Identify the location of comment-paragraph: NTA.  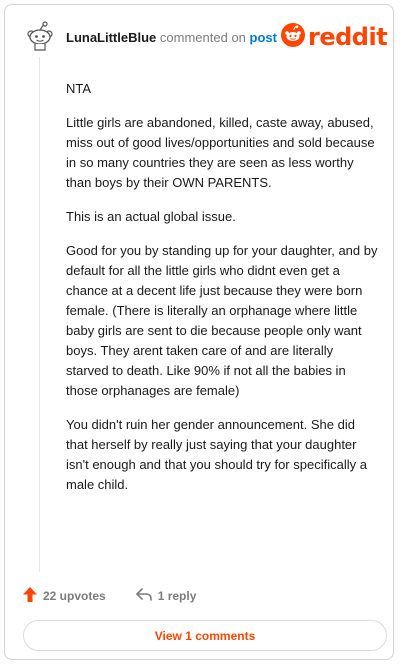
(79, 88).